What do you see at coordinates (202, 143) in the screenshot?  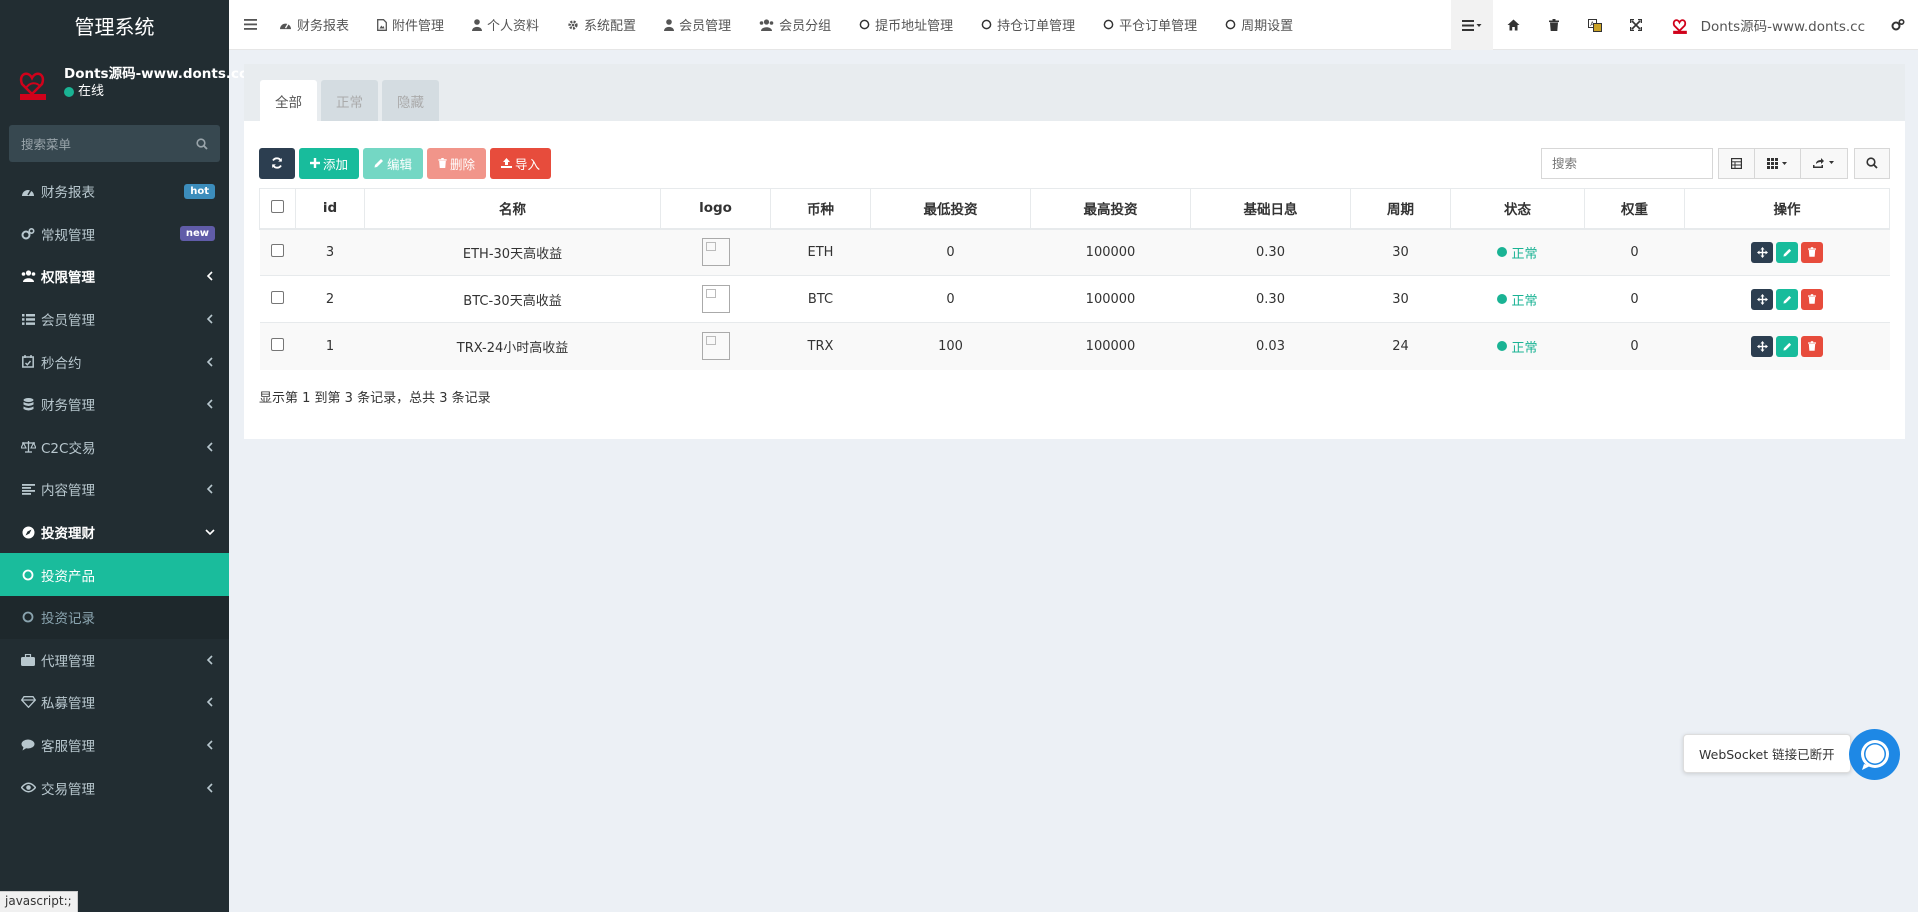 I see `search-icon` at bounding box center [202, 143].